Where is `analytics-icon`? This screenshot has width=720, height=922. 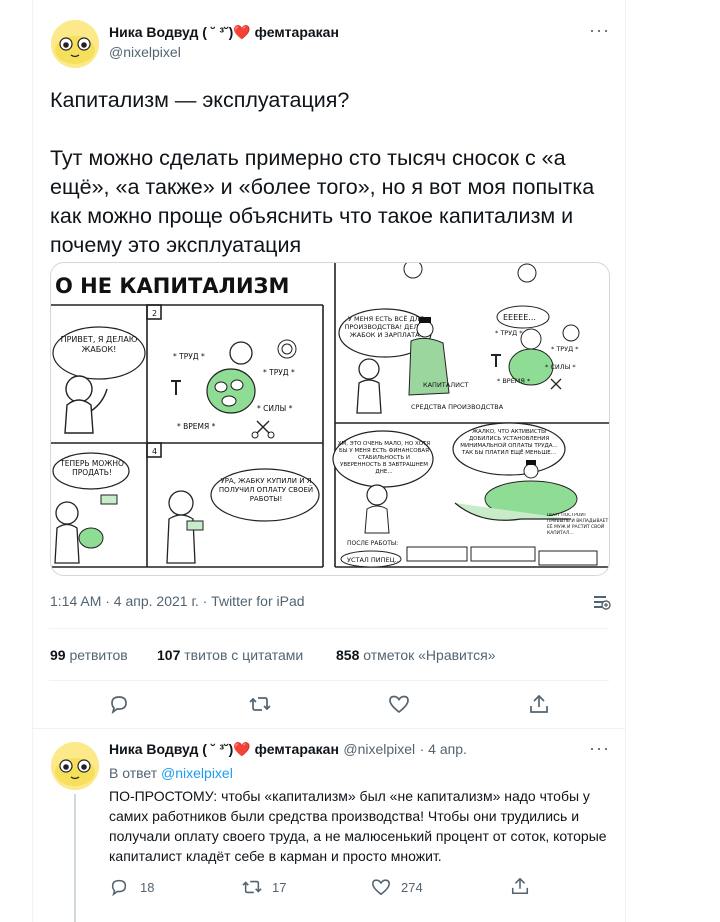 analytics-icon is located at coordinates (601, 602).